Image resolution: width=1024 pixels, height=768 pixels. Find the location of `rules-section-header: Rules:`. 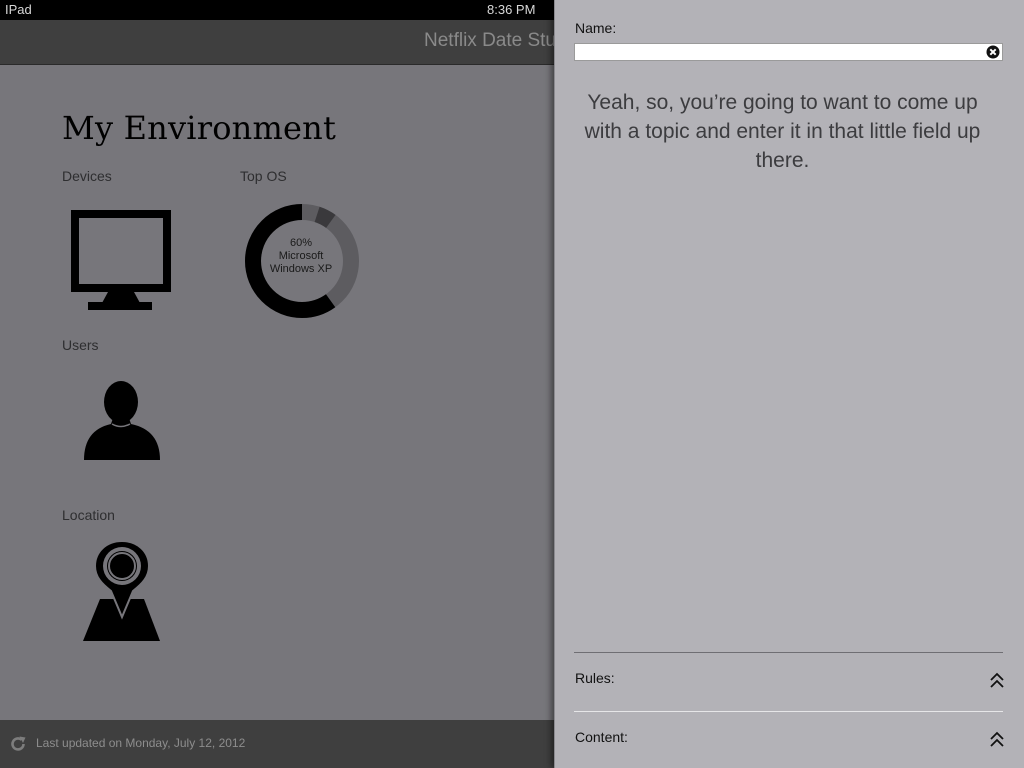

rules-section-header: Rules: is located at coordinates (789, 690).